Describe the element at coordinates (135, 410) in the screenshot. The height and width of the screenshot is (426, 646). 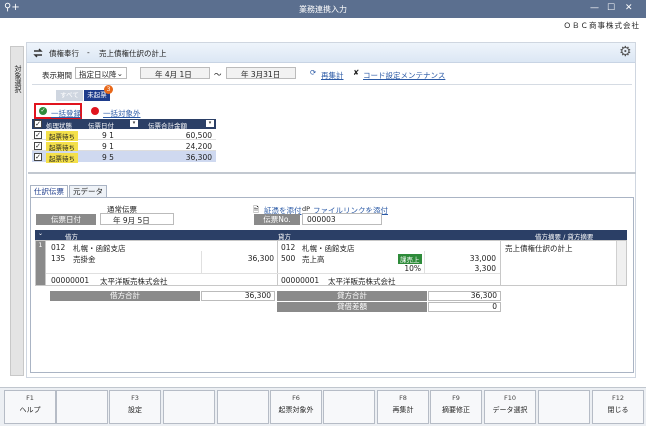
I see `fkey-label: 設定` at that location.